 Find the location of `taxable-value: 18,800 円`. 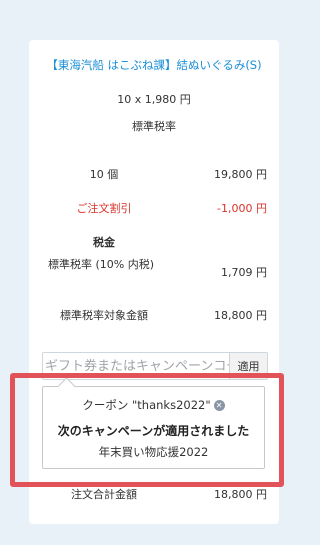

taxable-value: 18,800 円 is located at coordinates (240, 315).